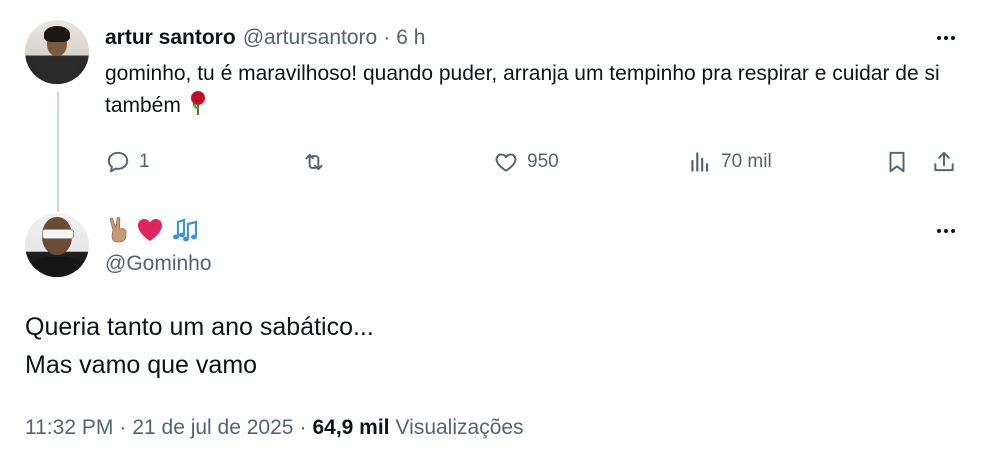 The image size is (984, 467). Describe the element at coordinates (526, 162) in the screenshot. I see `like-button: 950` at that location.